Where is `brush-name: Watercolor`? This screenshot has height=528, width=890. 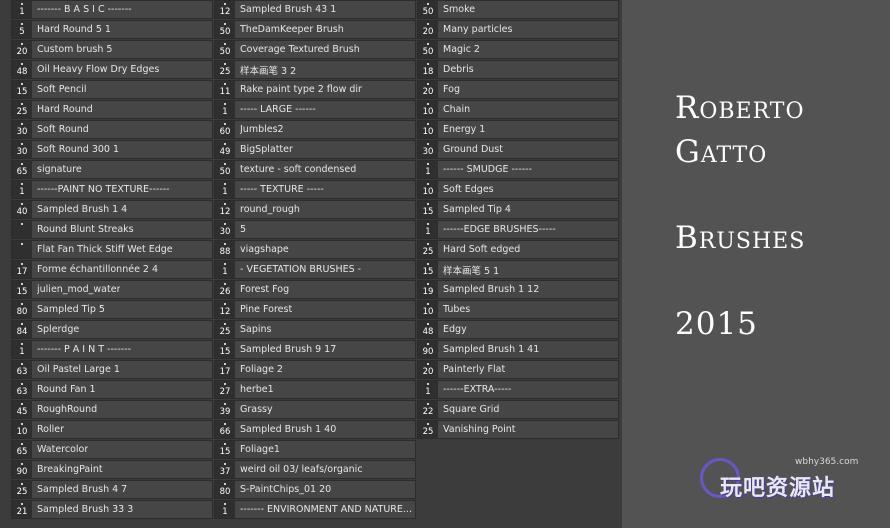
brush-name: Watercolor is located at coordinates (63, 449).